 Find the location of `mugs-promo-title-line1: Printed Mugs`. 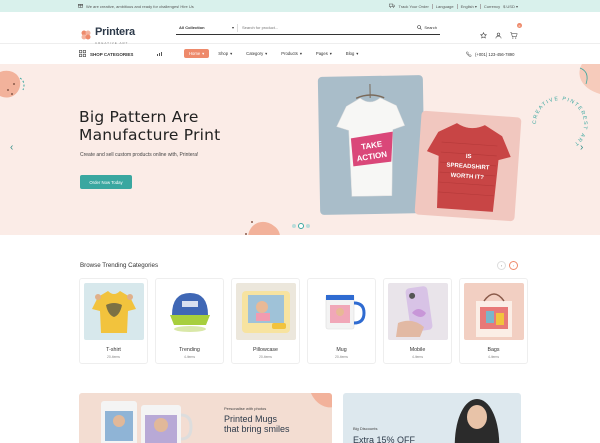

mugs-promo-title-line1: Printed Mugs is located at coordinates (251, 419).